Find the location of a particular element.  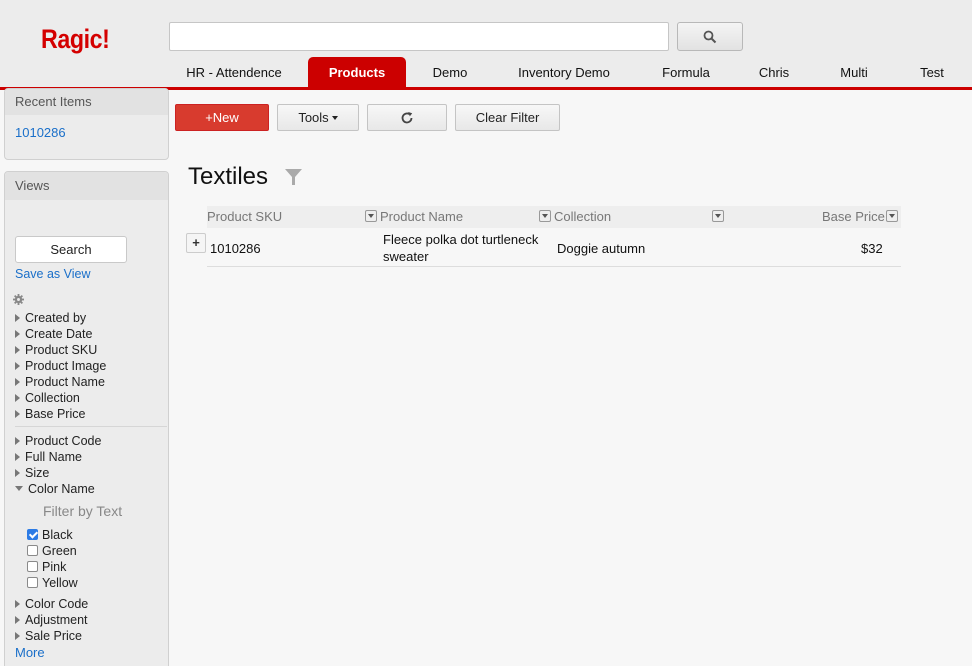

field-full-name: Full Name is located at coordinates (48, 457).